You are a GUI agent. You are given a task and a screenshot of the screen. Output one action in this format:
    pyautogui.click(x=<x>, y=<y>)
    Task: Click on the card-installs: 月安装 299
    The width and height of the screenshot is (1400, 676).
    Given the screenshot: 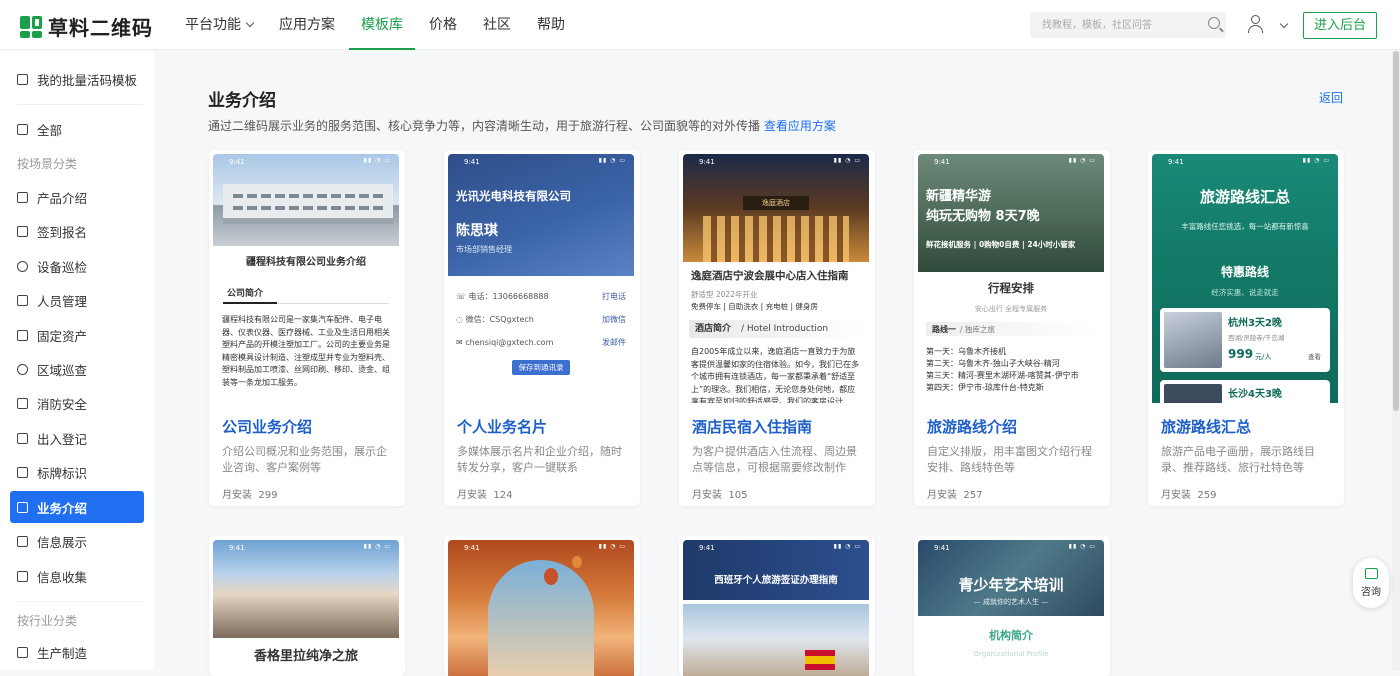 What is the action you would take?
    pyautogui.click(x=250, y=495)
    